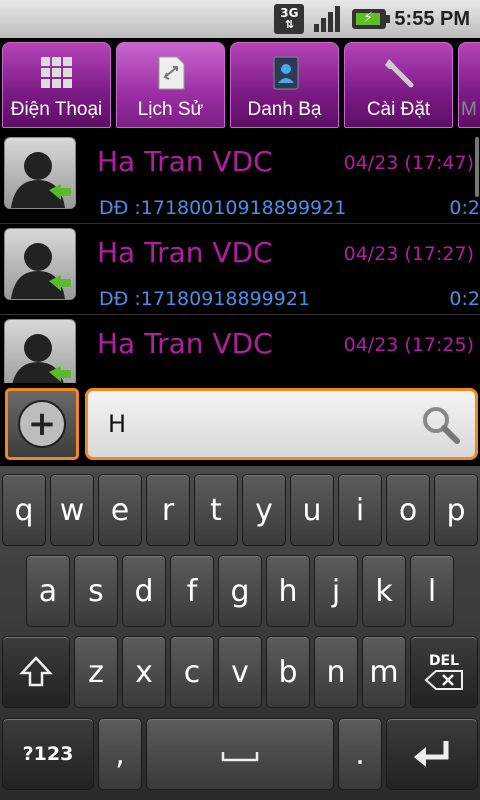 The image size is (480, 800). Describe the element at coordinates (168, 510) in the screenshot. I see `key-r: r` at that location.